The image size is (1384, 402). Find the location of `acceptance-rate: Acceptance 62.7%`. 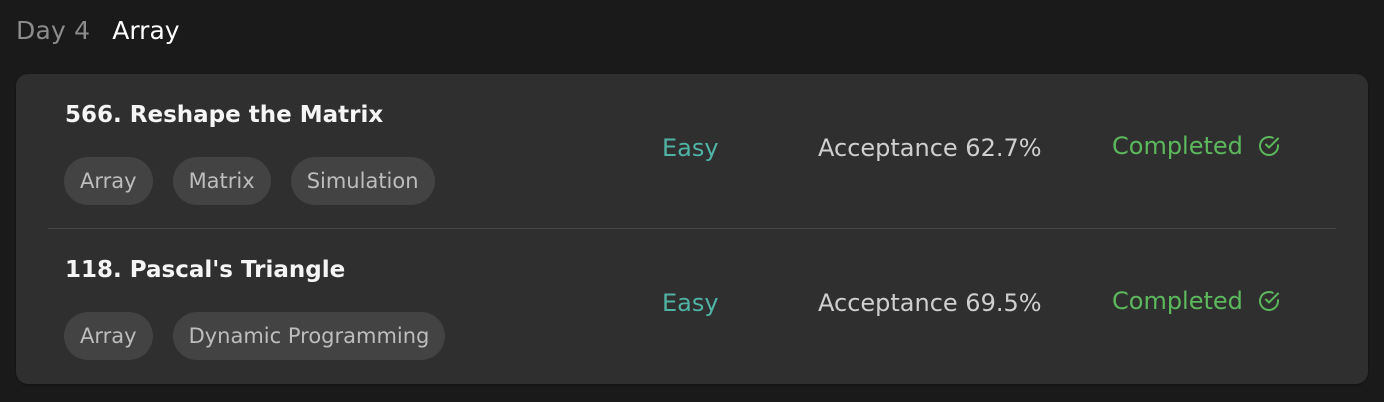

acceptance-rate: Acceptance 62.7% is located at coordinates (930, 148).